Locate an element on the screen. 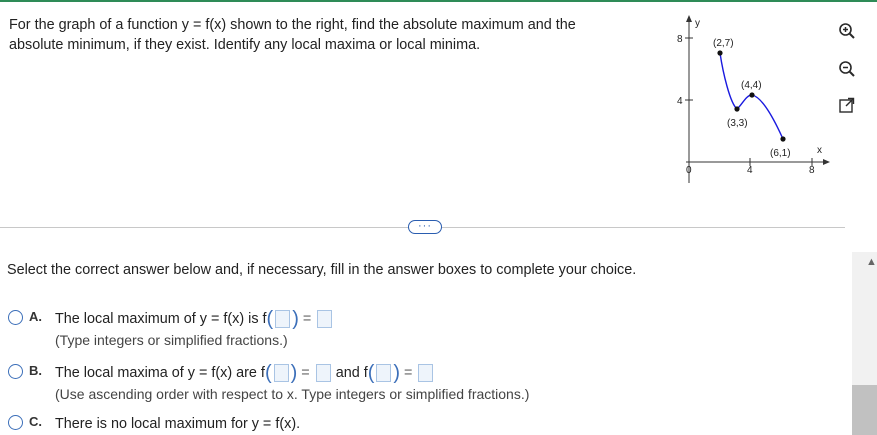  option-b-x2-input is located at coordinates (384, 373).